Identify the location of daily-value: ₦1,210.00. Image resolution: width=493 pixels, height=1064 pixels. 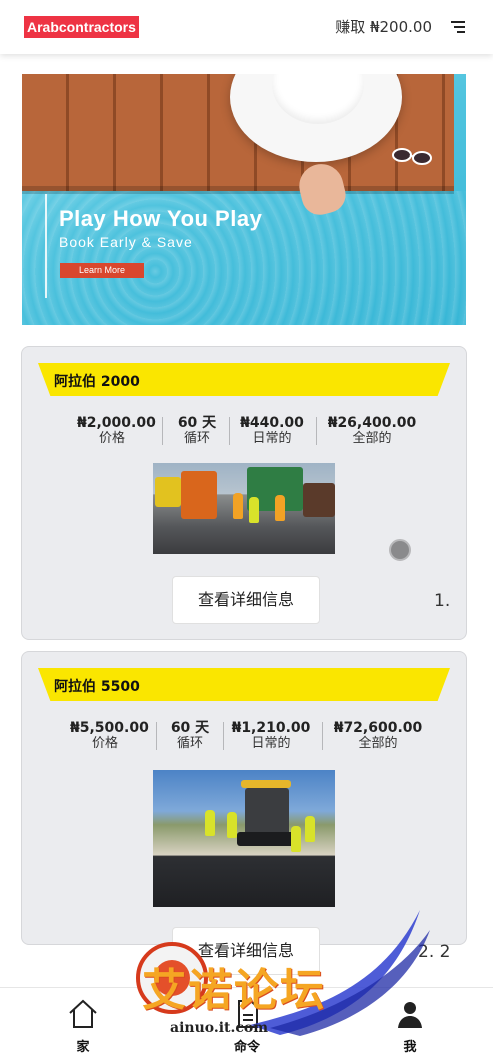
(271, 728).